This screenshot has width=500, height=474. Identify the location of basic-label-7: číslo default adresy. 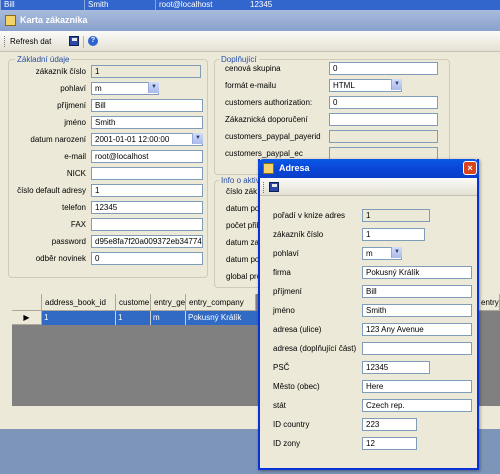
(51, 190).